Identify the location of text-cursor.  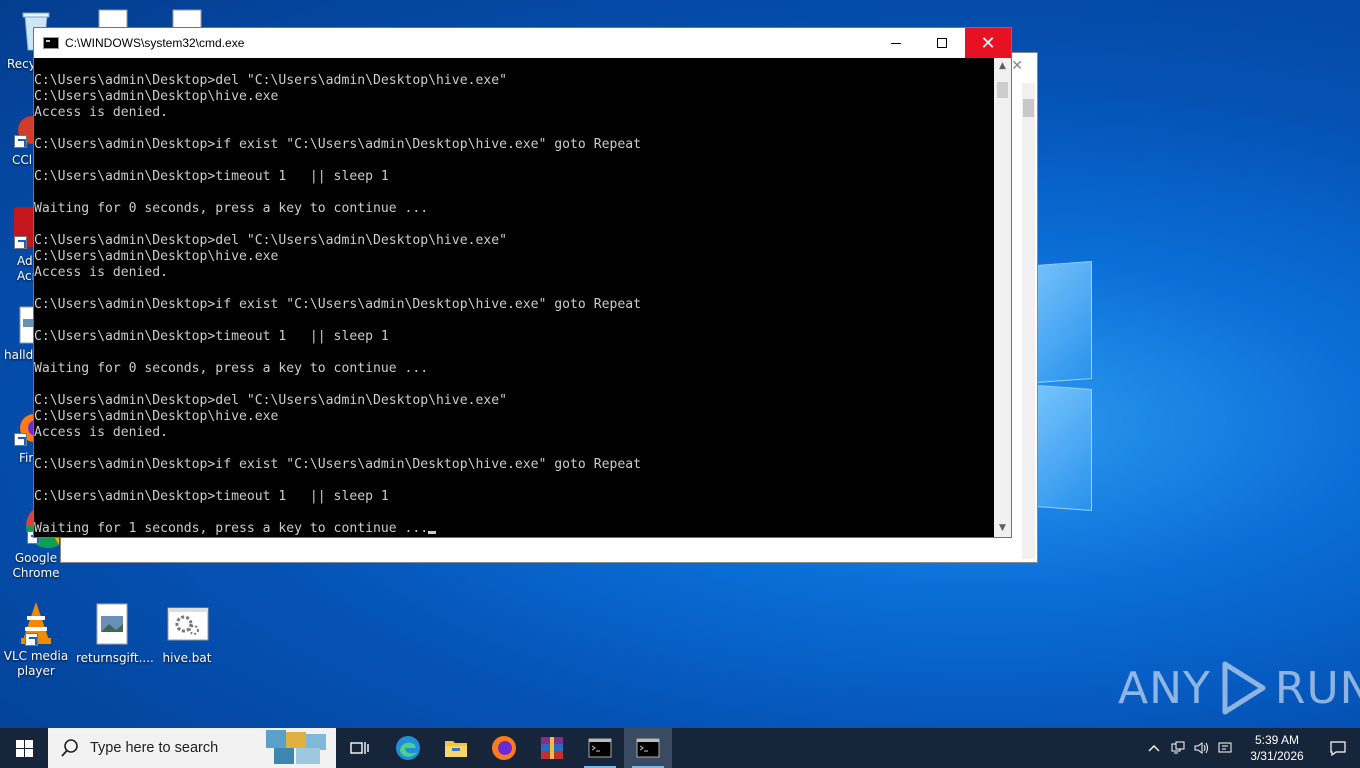
(432, 532).